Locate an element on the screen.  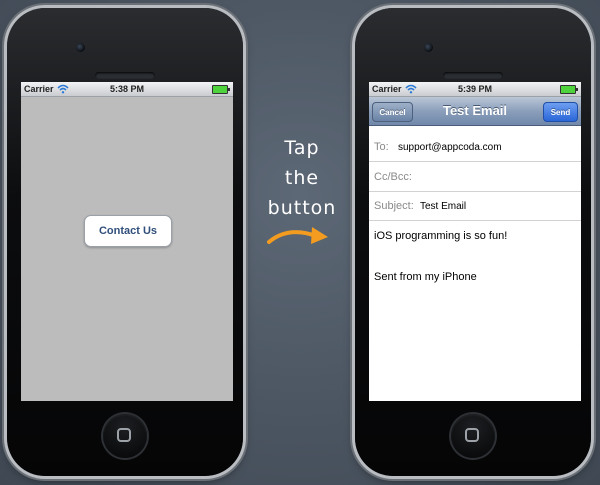
to-value: support@appcoda.com is located at coordinates (450, 147).